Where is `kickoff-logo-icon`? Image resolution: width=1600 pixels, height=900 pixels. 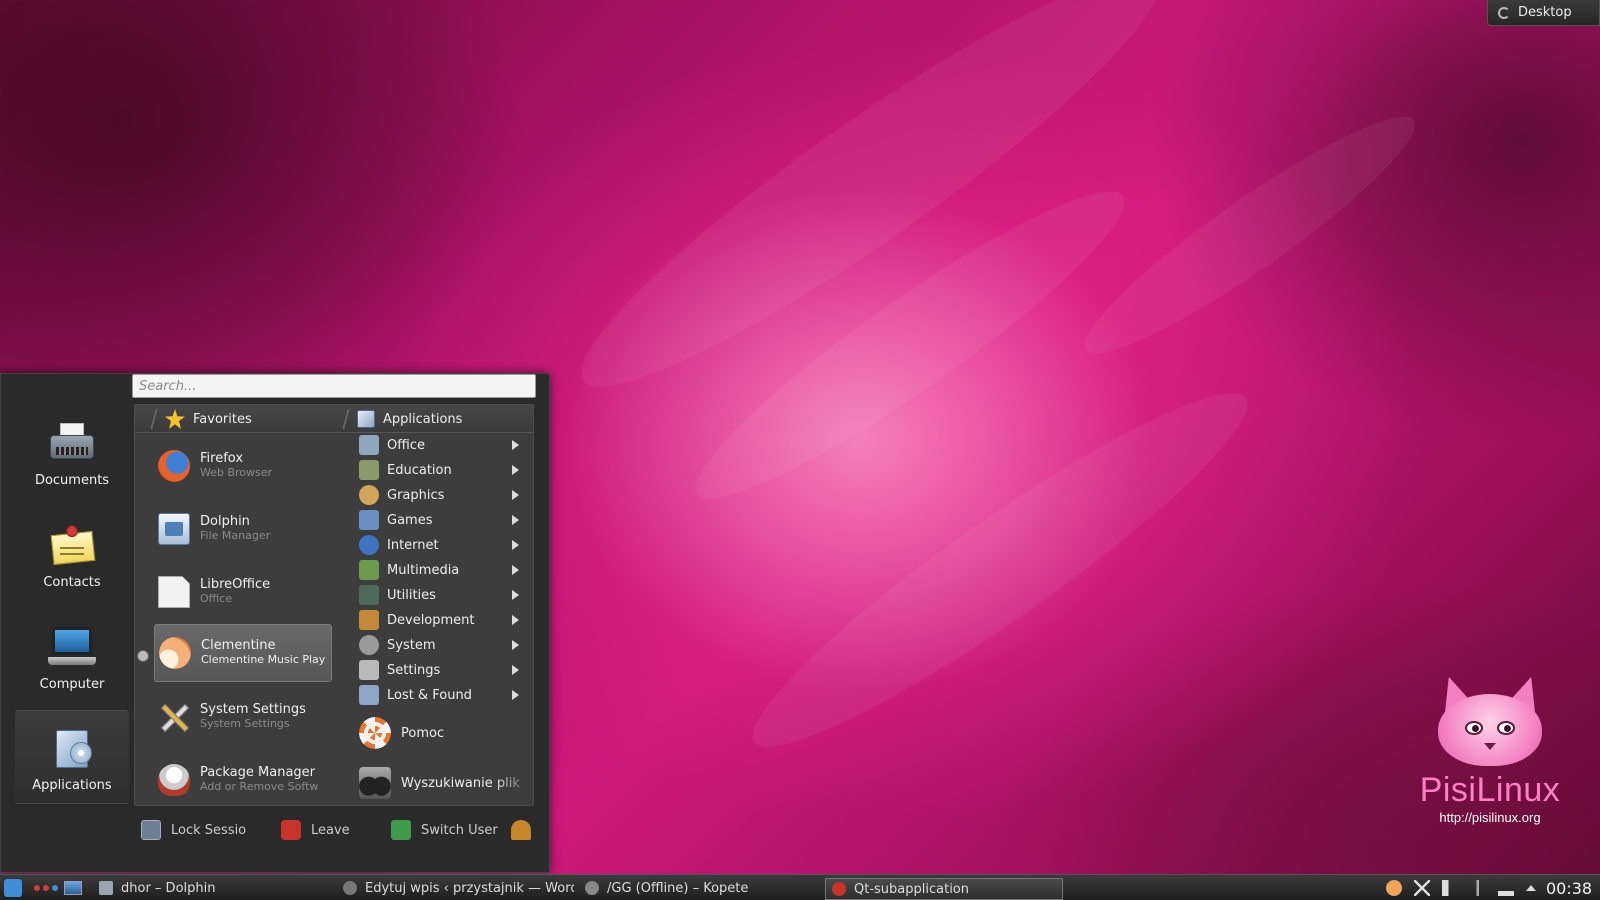
kickoff-logo-icon is located at coordinates (521, 830).